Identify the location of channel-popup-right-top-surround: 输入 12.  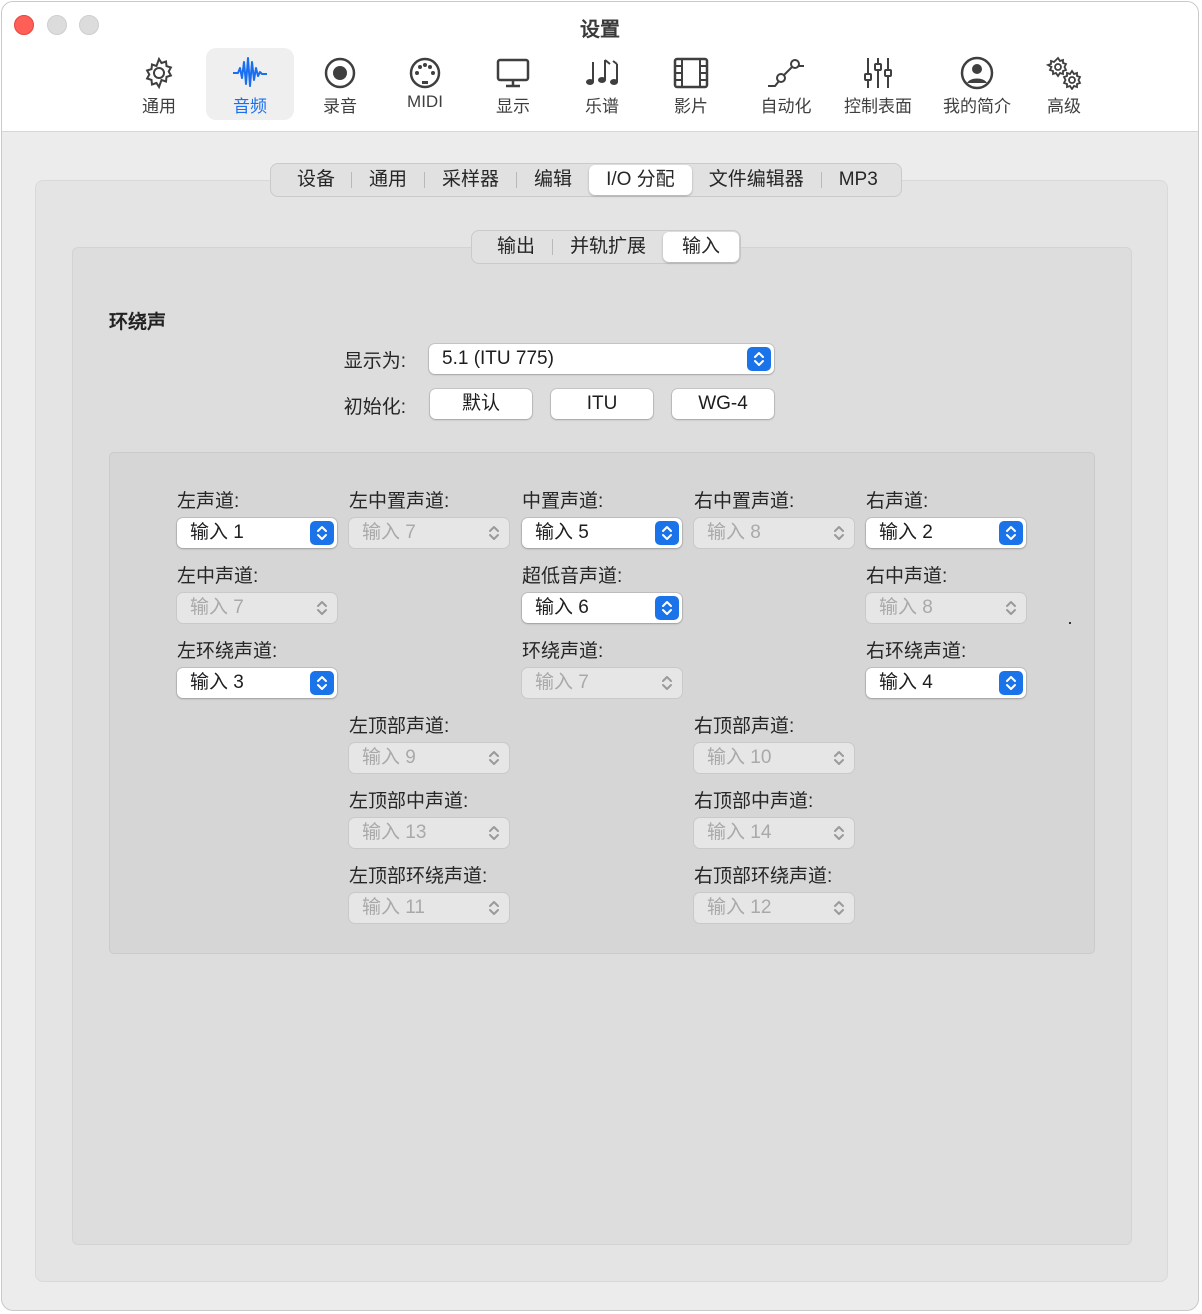
(774, 908).